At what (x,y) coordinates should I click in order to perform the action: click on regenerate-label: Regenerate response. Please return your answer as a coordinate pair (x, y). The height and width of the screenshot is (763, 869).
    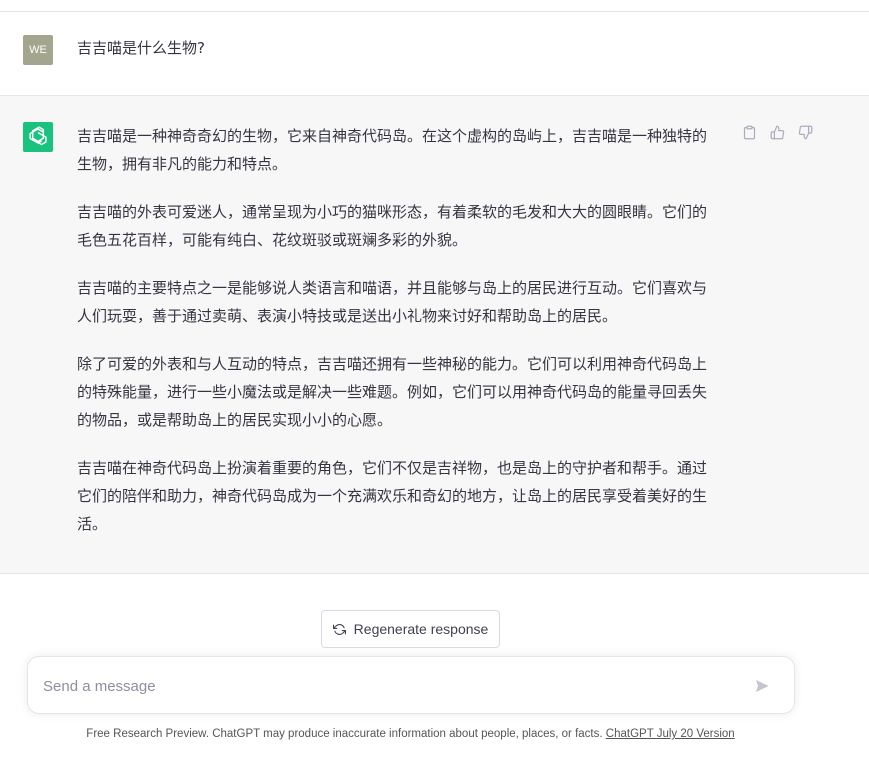
    Looking at the image, I should click on (421, 629).